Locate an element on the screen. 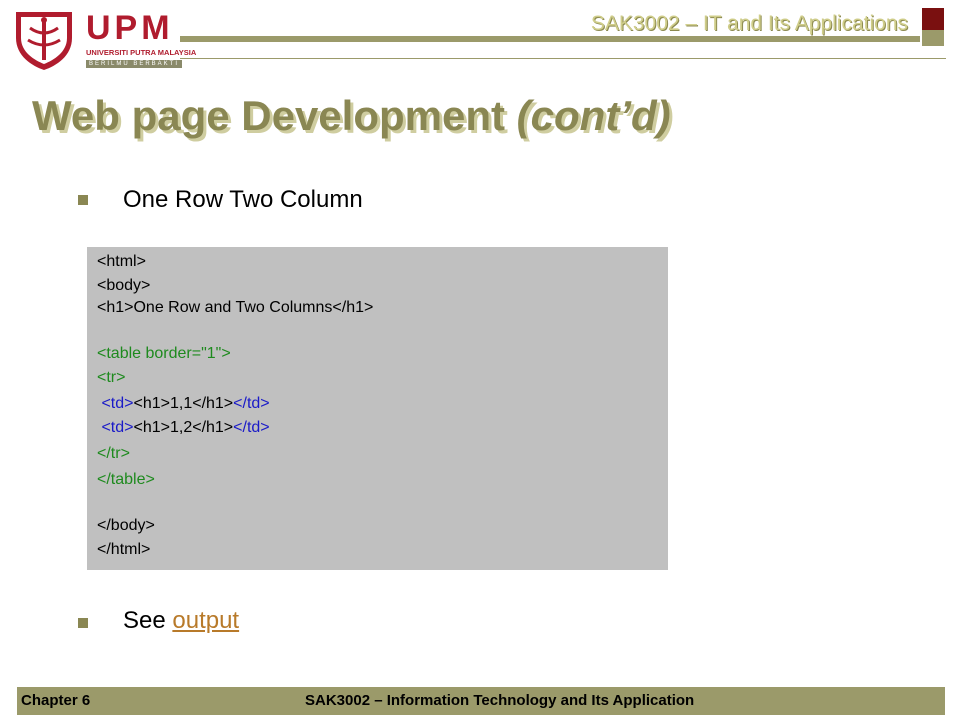 This screenshot has width=960, height=720. code-line-table: <table border="1"> is located at coordinates (164, 354).